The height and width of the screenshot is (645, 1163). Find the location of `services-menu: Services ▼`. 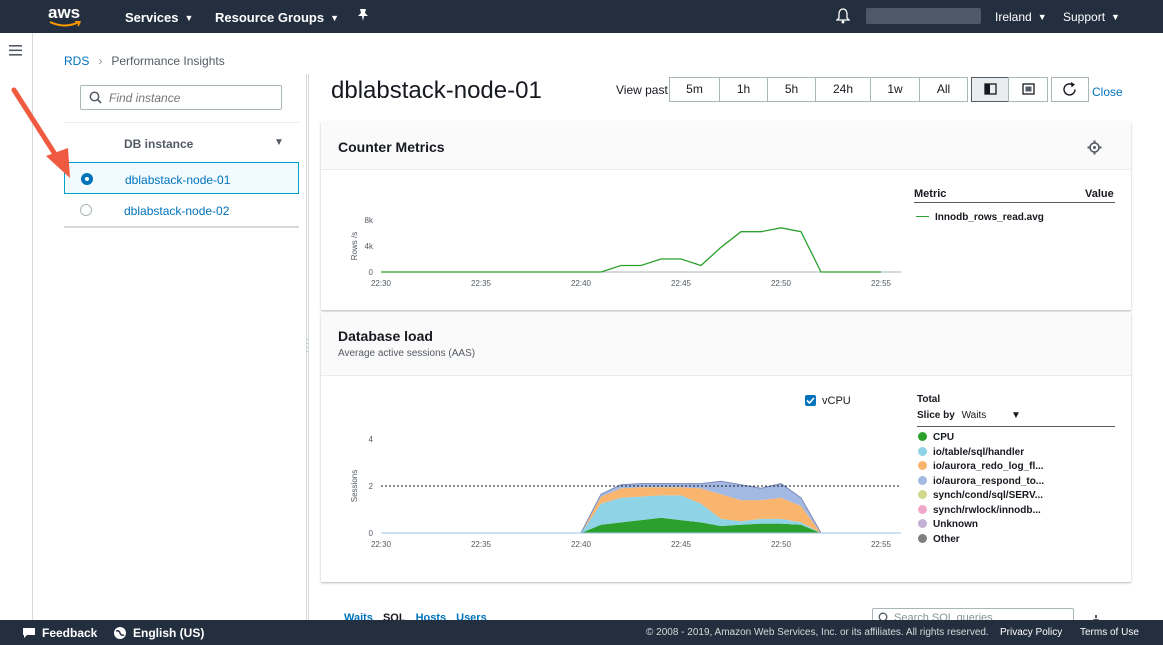

services-menu: Services ▼ is located at coordinates (159, 17).